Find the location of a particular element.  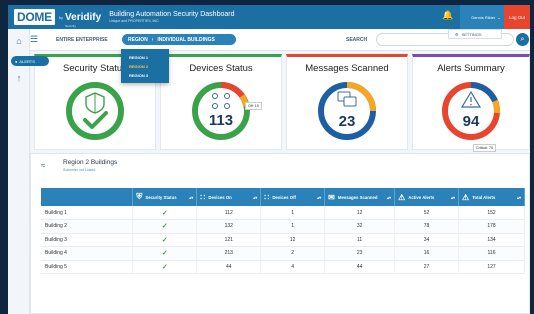

region-option-2: REGION 2 is located at coordinates (149, 66).